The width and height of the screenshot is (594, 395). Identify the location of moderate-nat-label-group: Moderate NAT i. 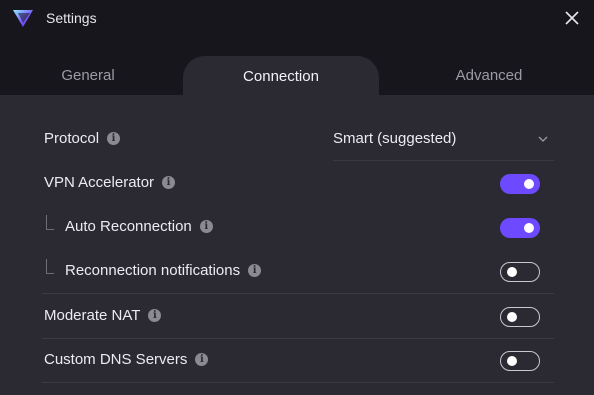
(103, 315).